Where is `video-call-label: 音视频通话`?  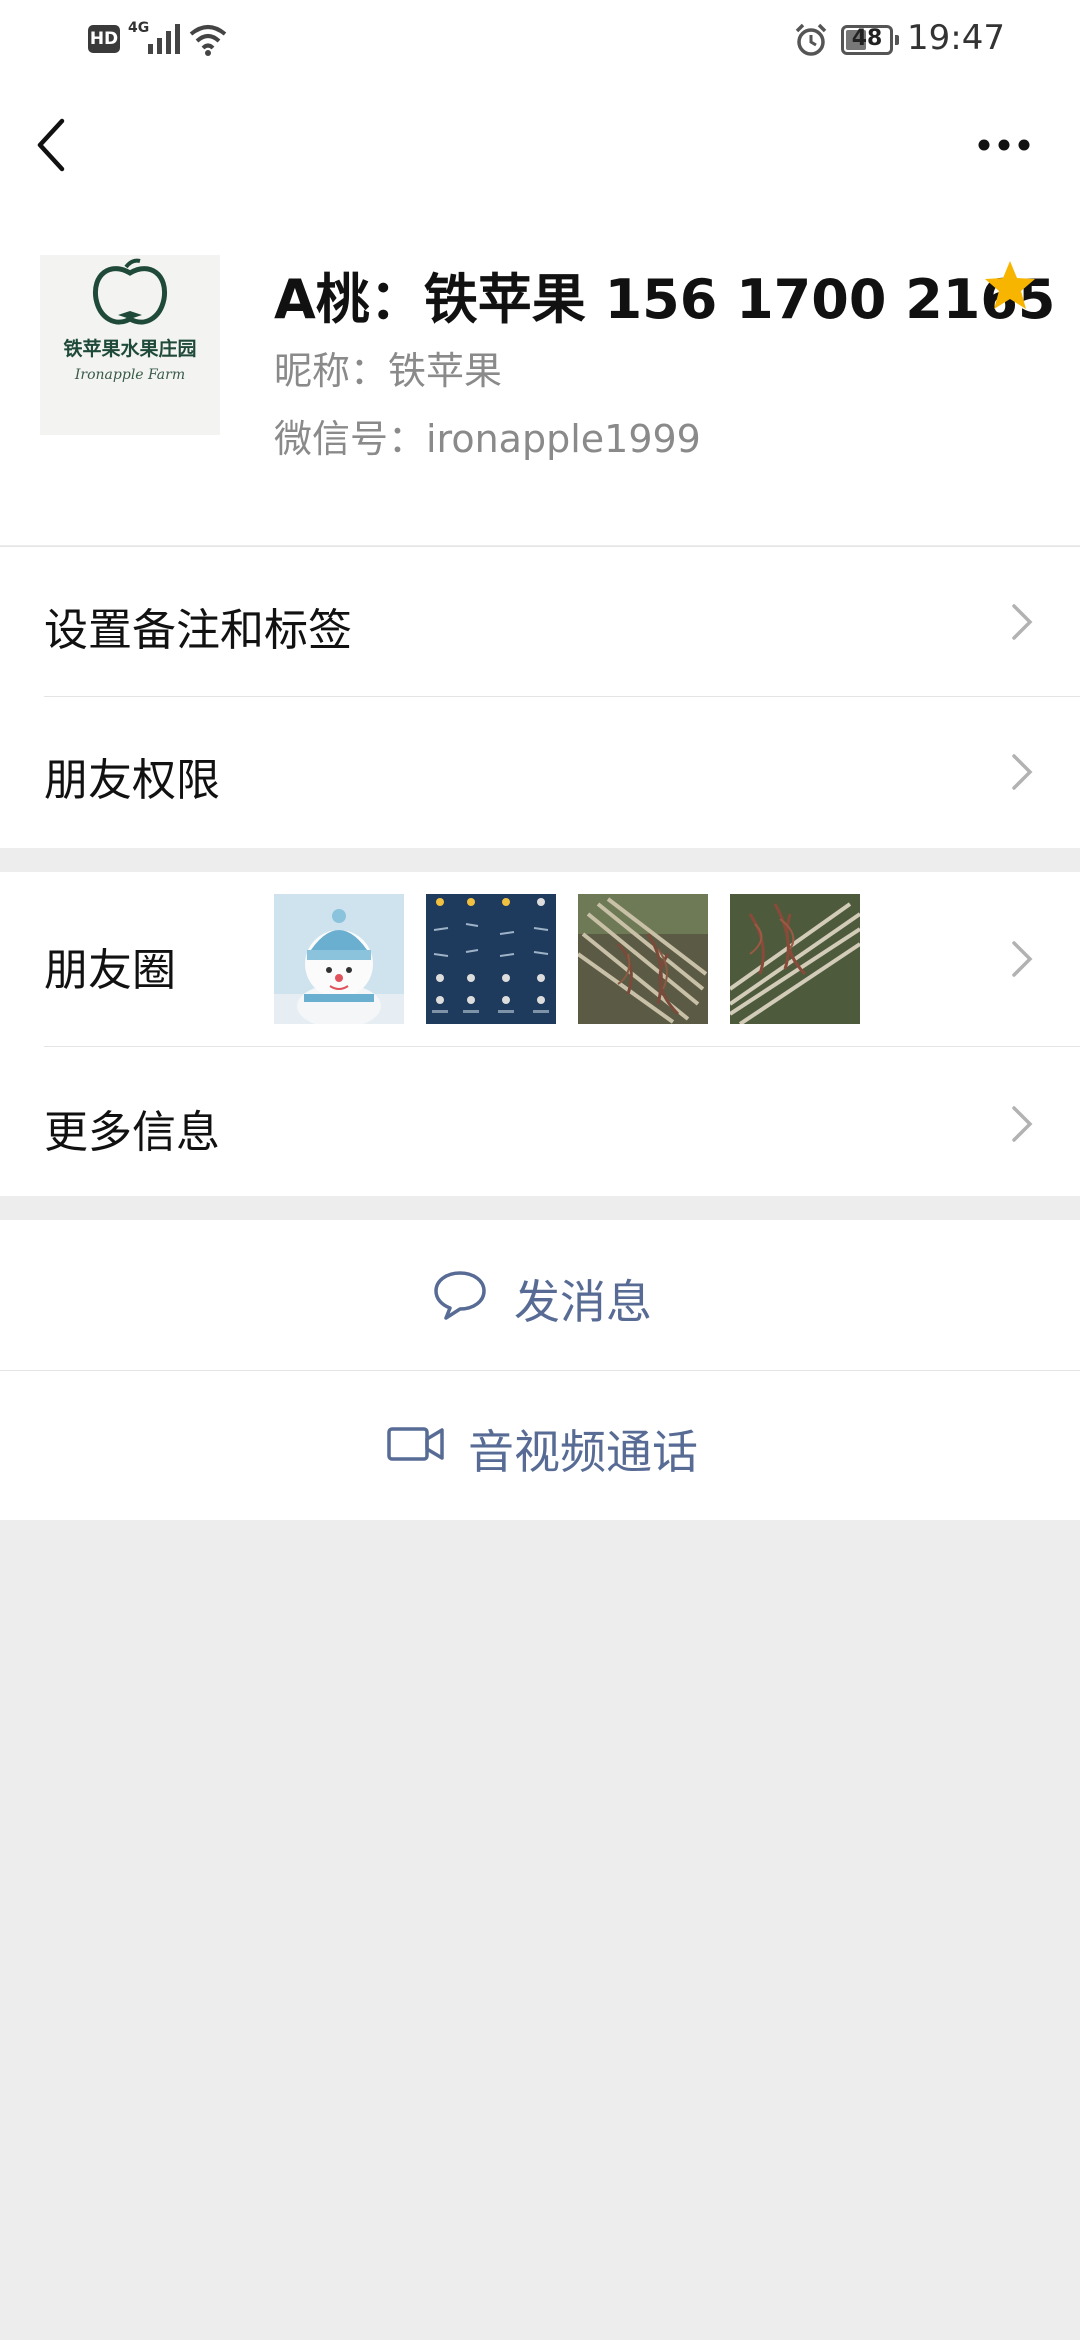
video-call-label: 音视频通话 is located at coordinates (583, 1452).